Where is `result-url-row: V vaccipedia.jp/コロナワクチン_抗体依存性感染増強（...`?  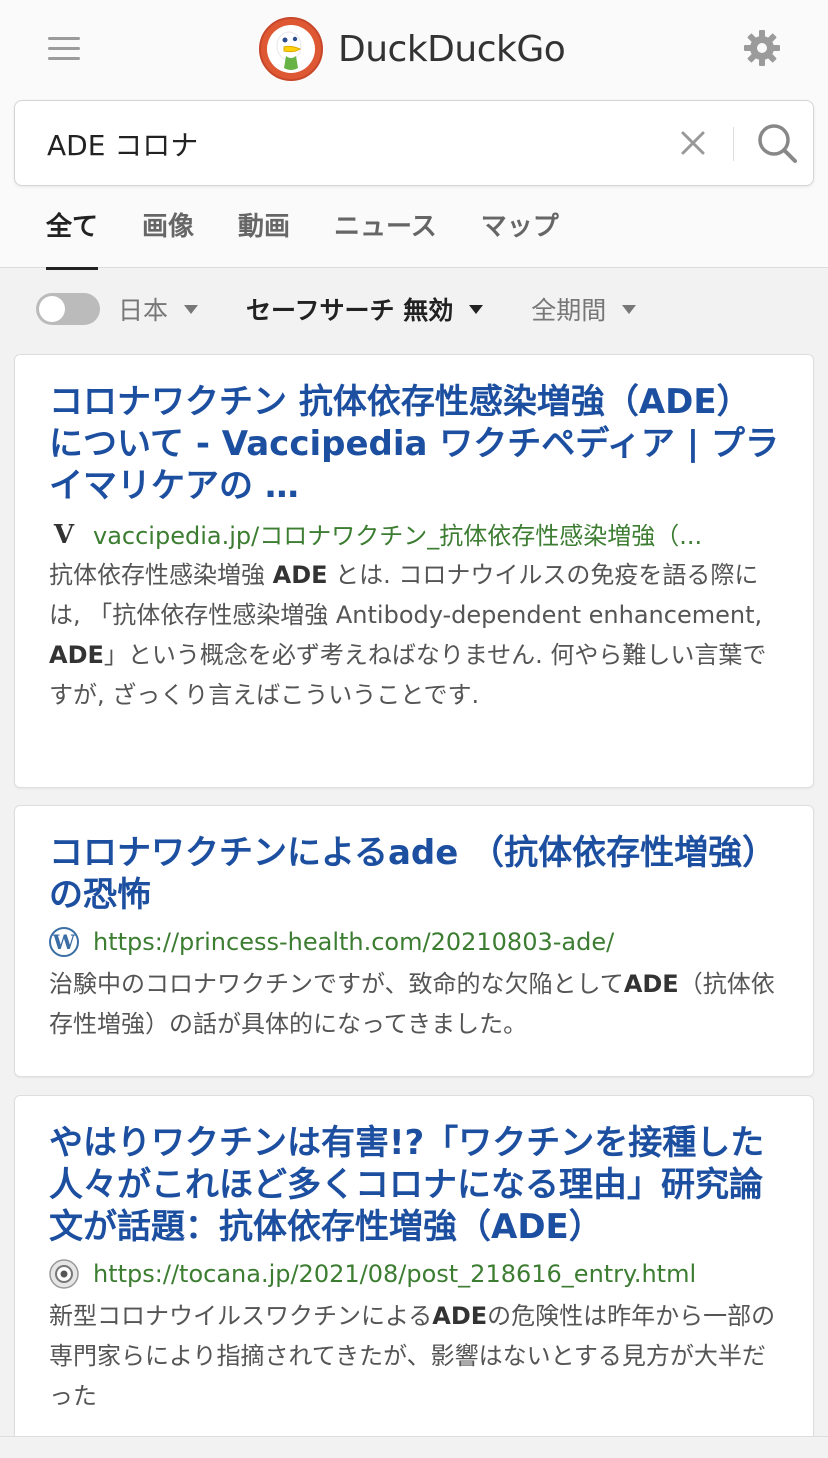 result-url-row: V vaccipedia.jp/コロナワクチン_抗体依存性感染増強（... is located at coordinates (414, 533).